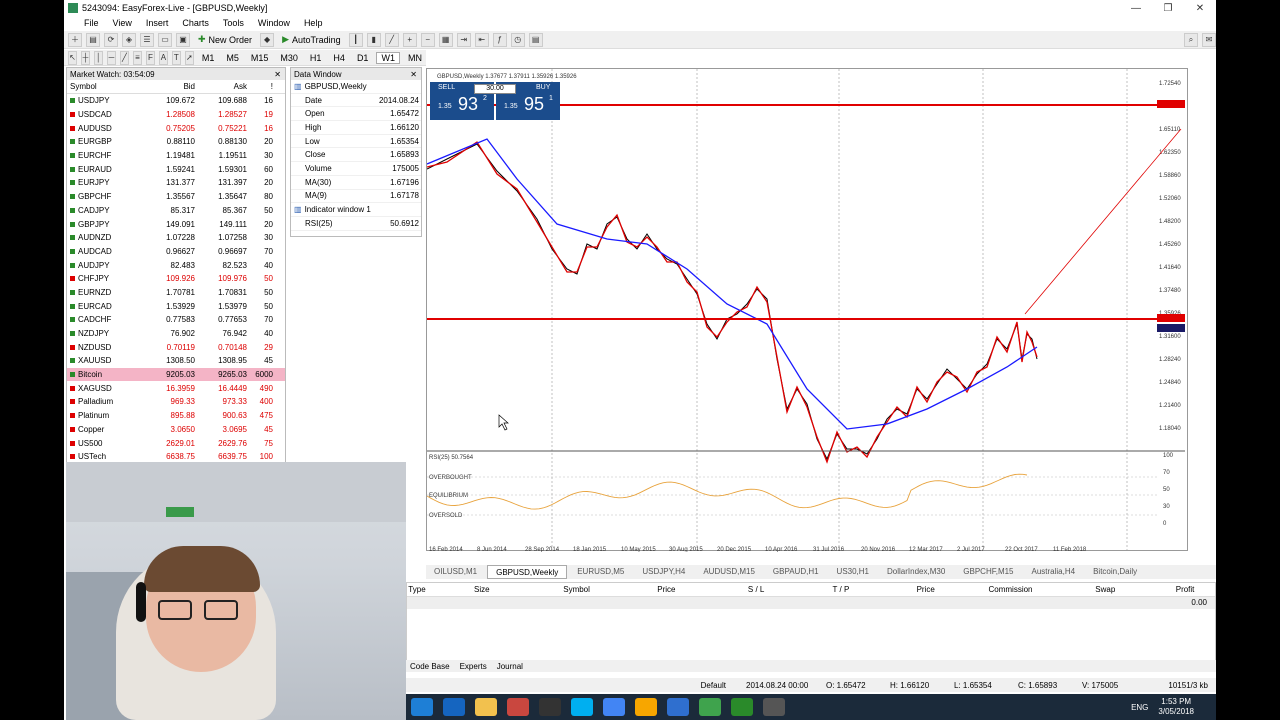 The width and height of the screenshot is (1280, 720). Describe the element at coordinates (122, 23) in the screenshot. I see `menu-view: View` at that location.